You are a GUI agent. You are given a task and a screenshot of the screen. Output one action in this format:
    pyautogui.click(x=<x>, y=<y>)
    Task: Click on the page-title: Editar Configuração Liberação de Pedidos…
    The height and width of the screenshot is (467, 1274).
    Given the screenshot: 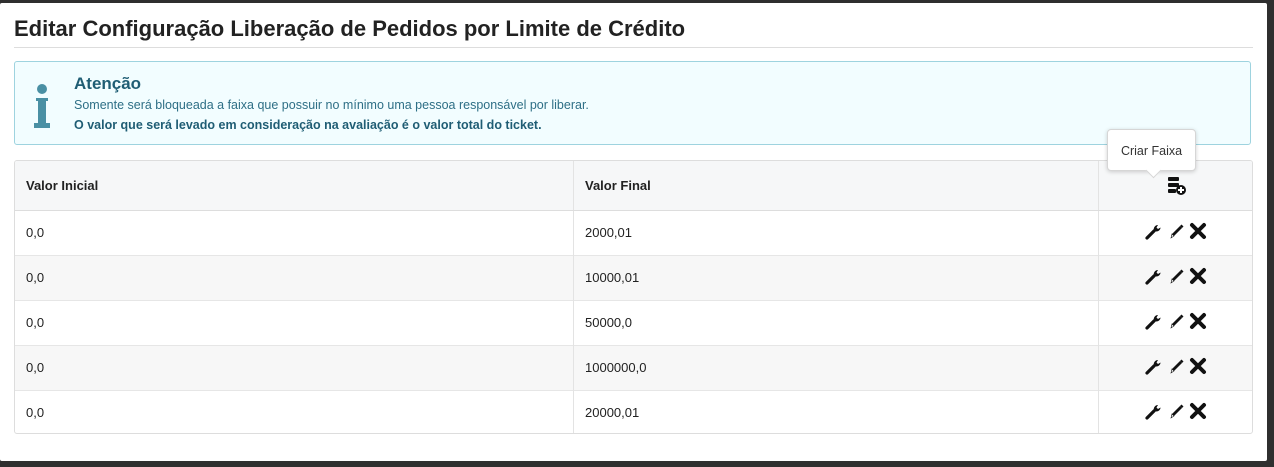 What is the action you would take?
    pyautogui.click(x=350, y=28)
    